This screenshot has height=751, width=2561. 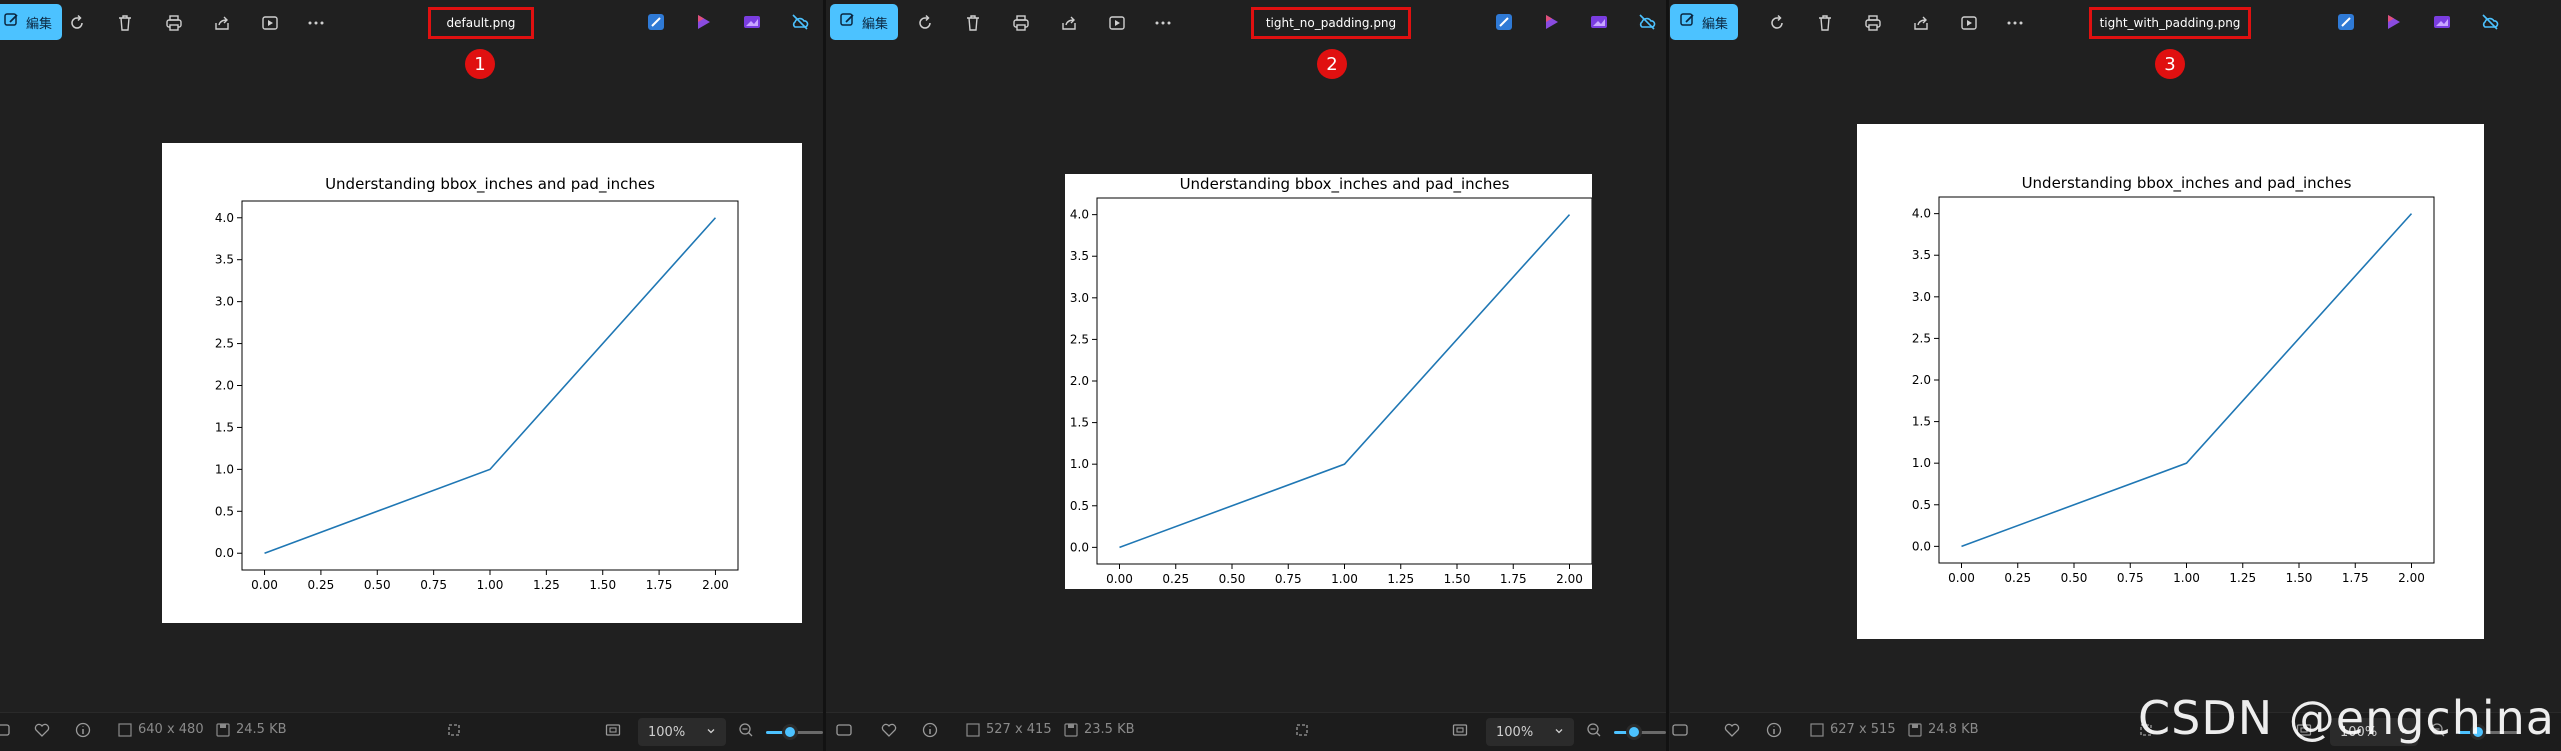 What do you see at coordinates (1071, 729) in the screenshot?
I see `disk-icon` at bounding box center [1071, 729].